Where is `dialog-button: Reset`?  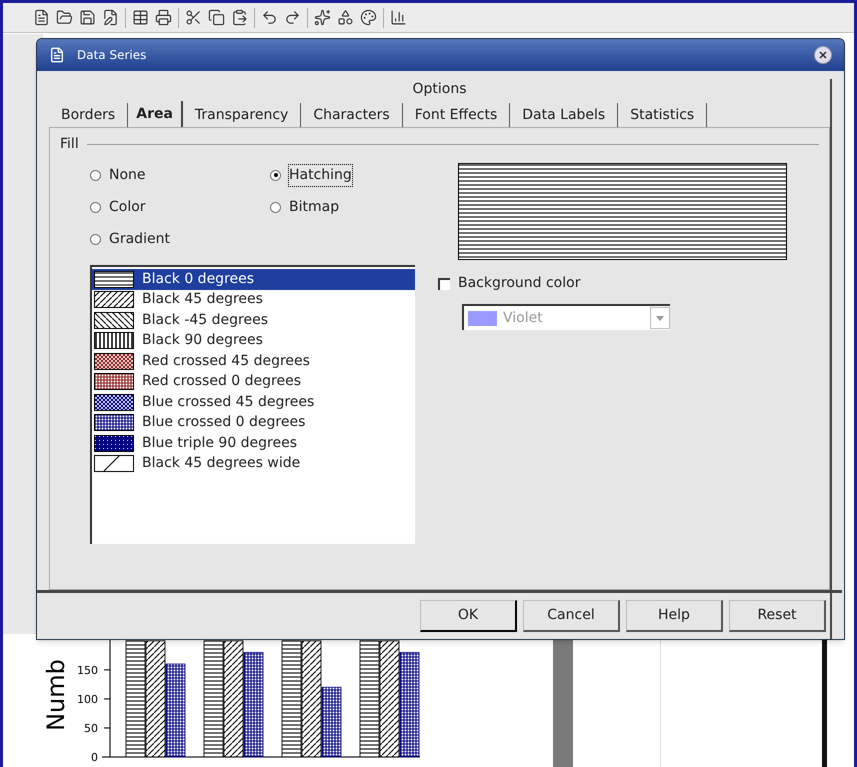
dialog-button: Reset is located at coordinates (777, 616).